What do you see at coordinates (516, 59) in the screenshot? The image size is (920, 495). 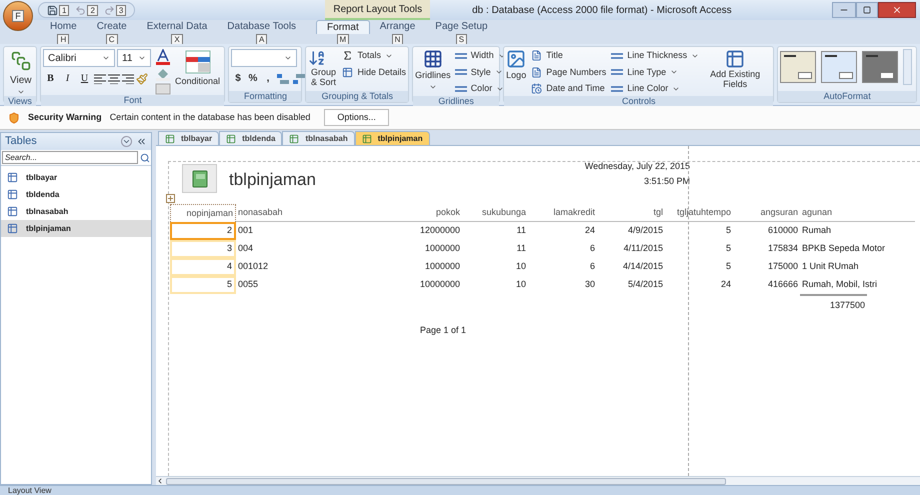 I see `picture-icon` at bounding box center [516, 59].